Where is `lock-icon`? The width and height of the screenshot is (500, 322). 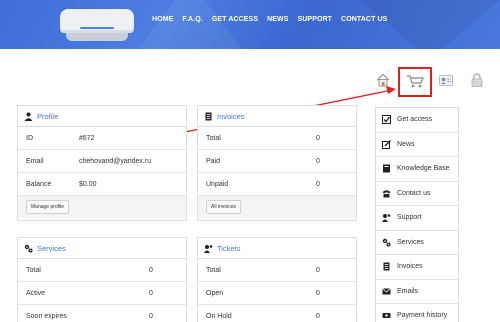
lock-icon is located at coordinates (477, 80).